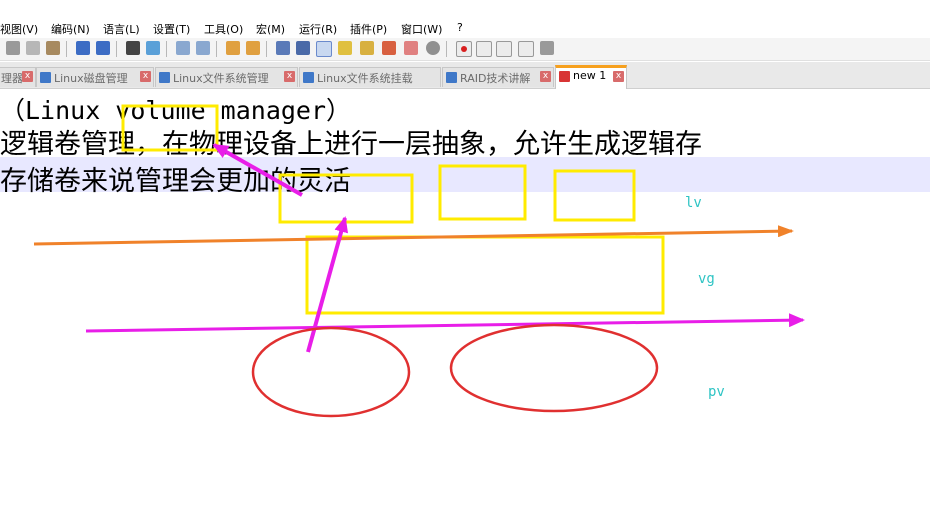 Image resolution: width=930 pixels, height=518 pixels. I want to click on orange-arrow, so click(413, 235).